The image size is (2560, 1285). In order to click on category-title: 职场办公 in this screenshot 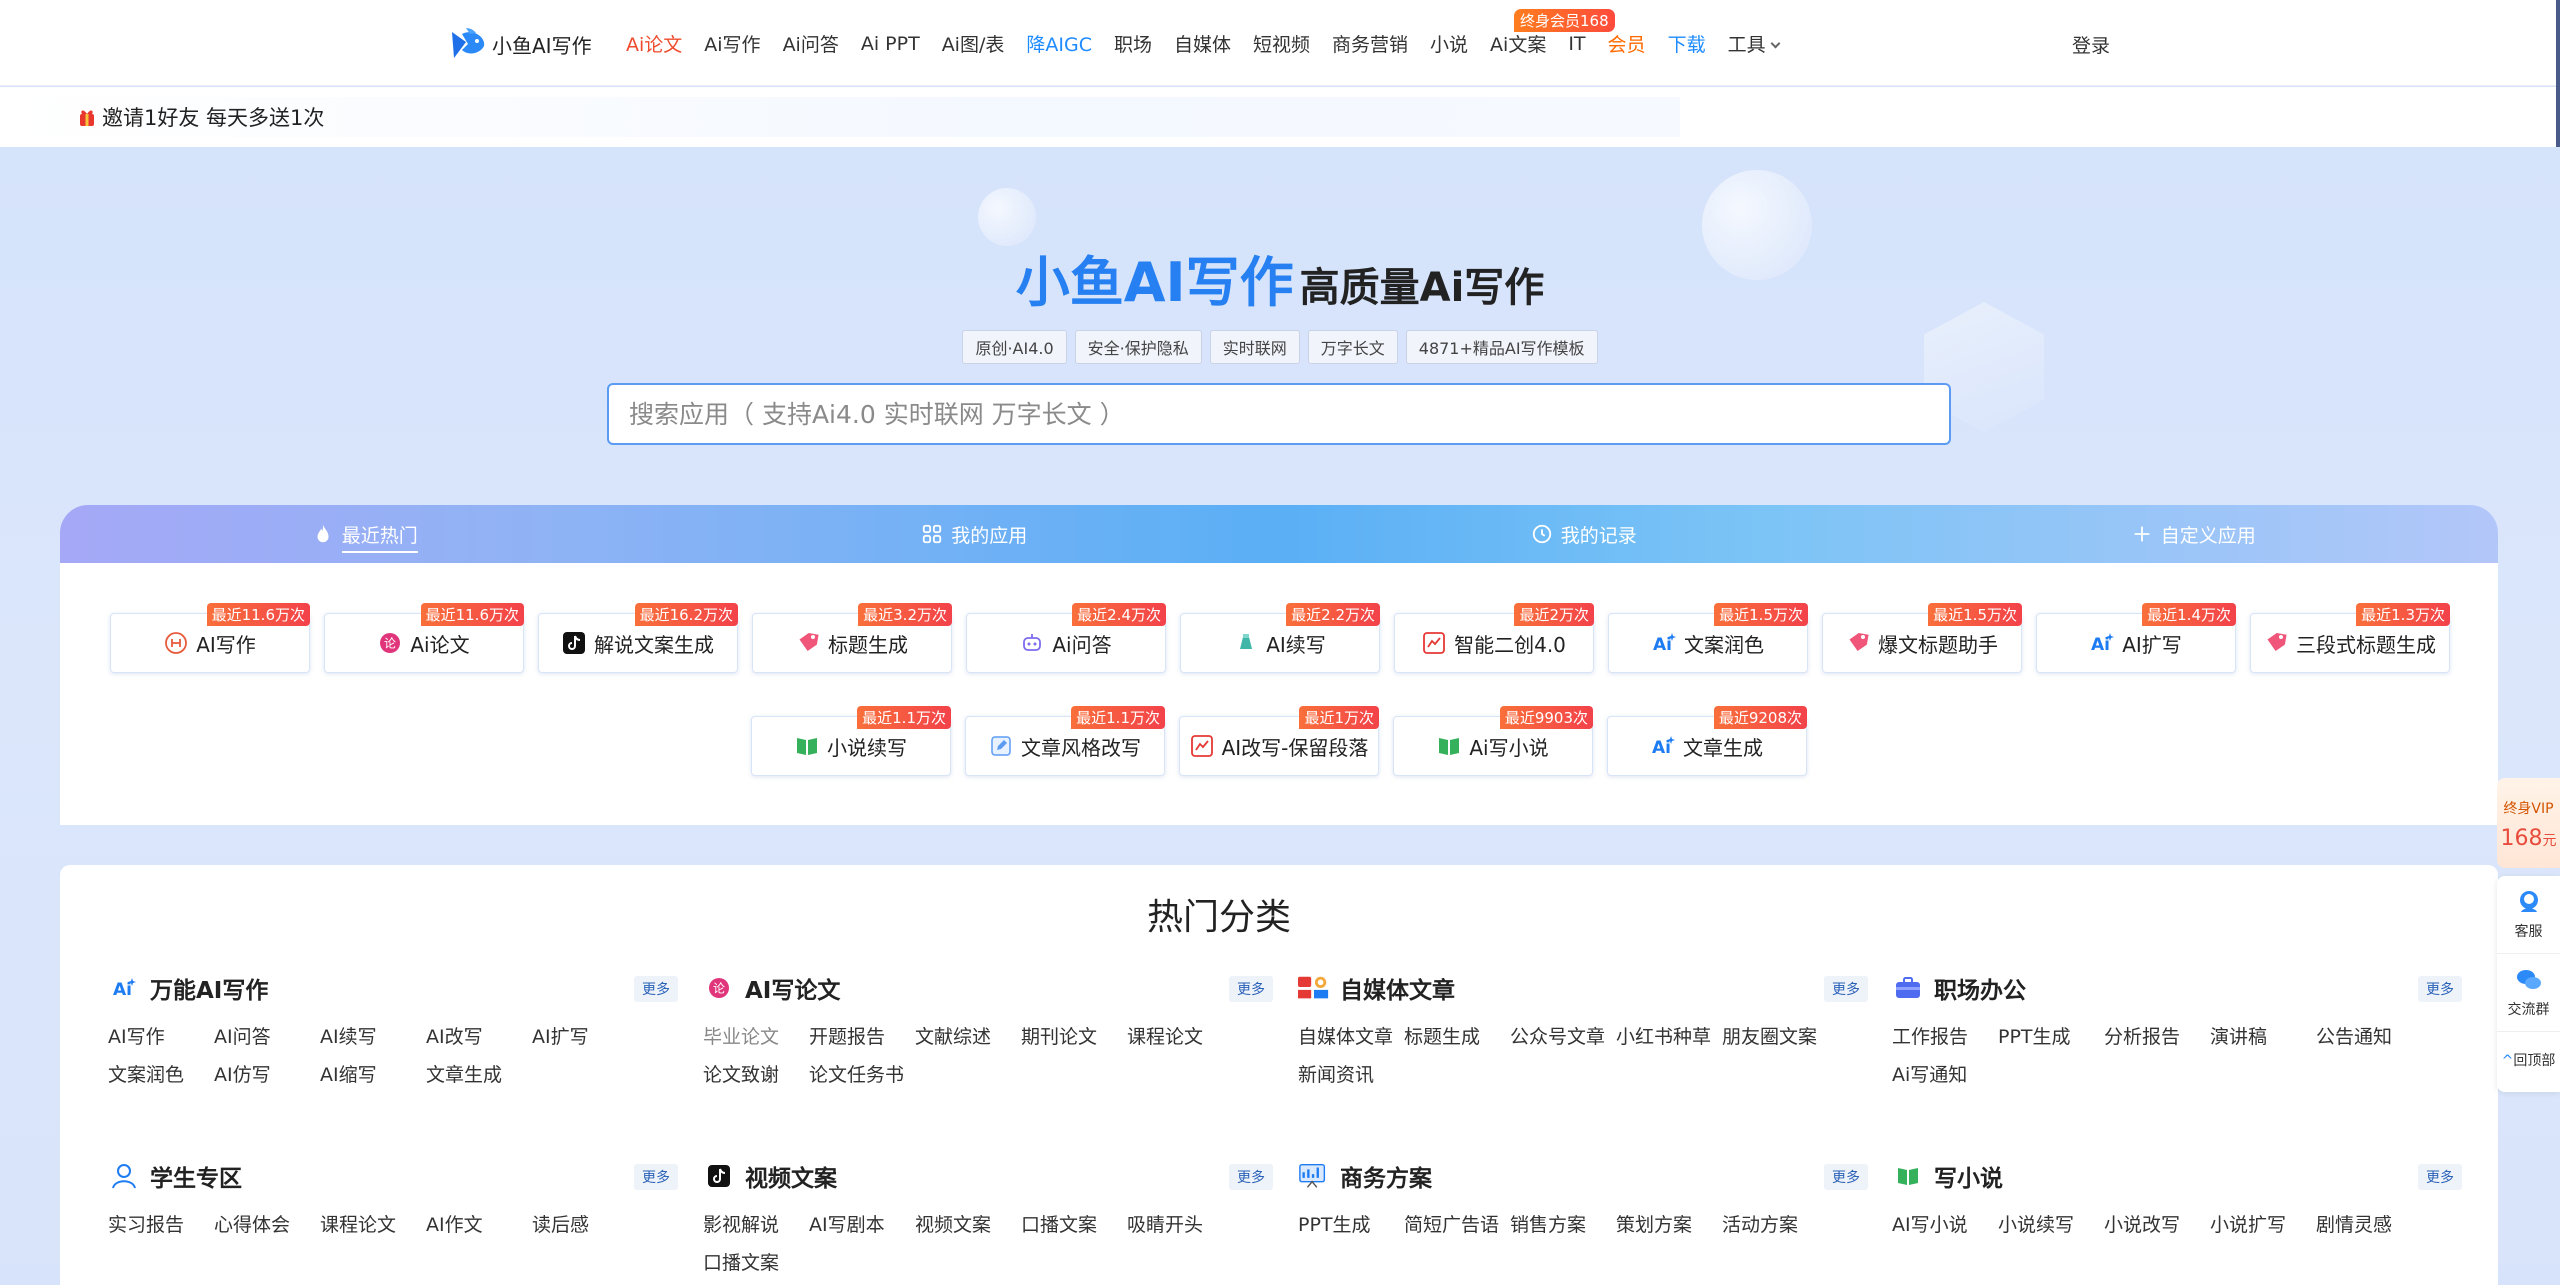, I will do `click(1980, 988)`.